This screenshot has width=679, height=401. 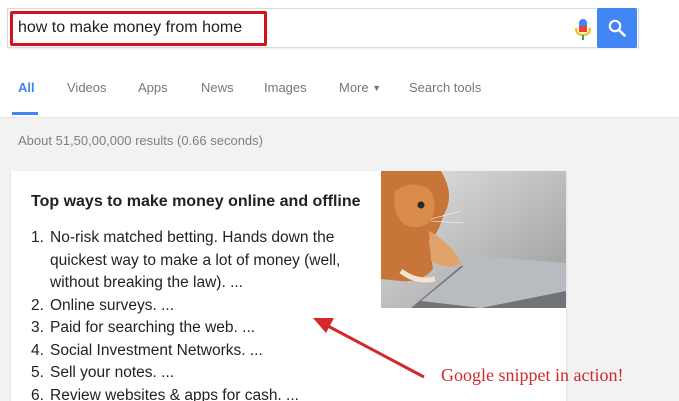 I want to click on microphone-icon, so click(x=583, y=30).